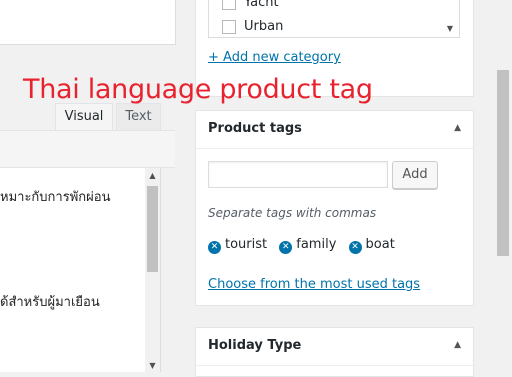 The height and width of the screenshot is (377, 512). What do you see at coordinates (334, 19) in the screenshot?
I see `category-checklist: Yacht Urban ▼` at bounding box center [334, 19].